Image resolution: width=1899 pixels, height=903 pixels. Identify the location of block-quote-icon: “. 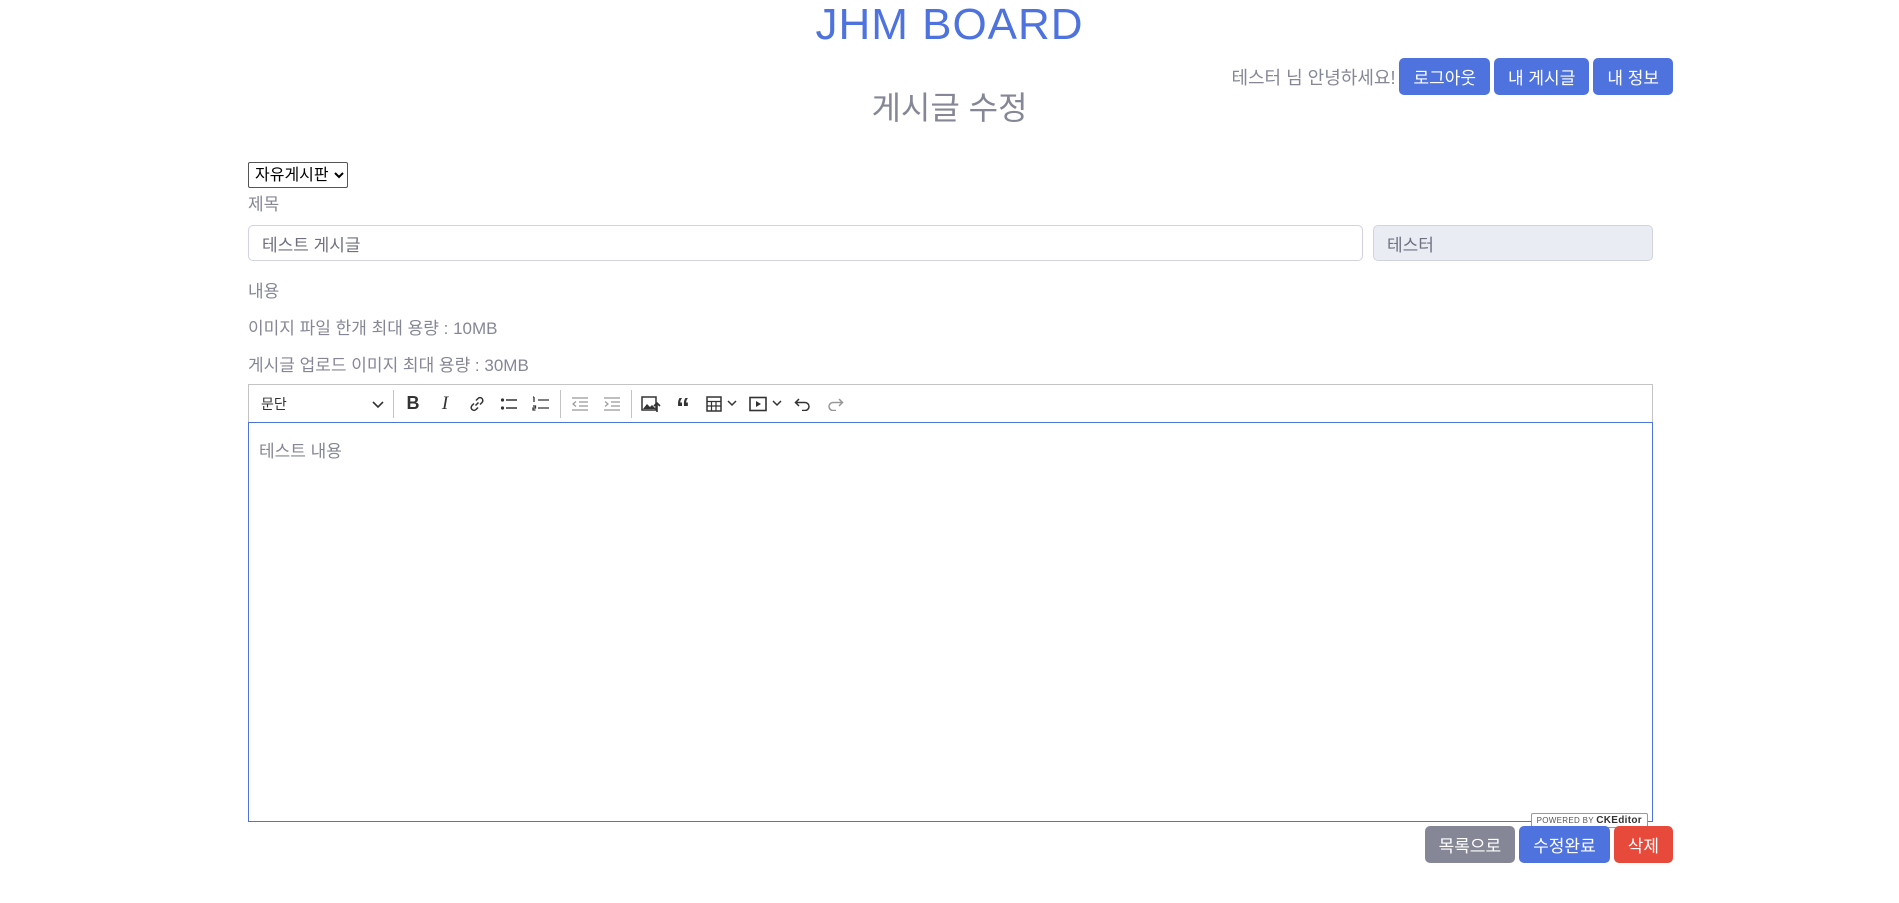
(683, 405).